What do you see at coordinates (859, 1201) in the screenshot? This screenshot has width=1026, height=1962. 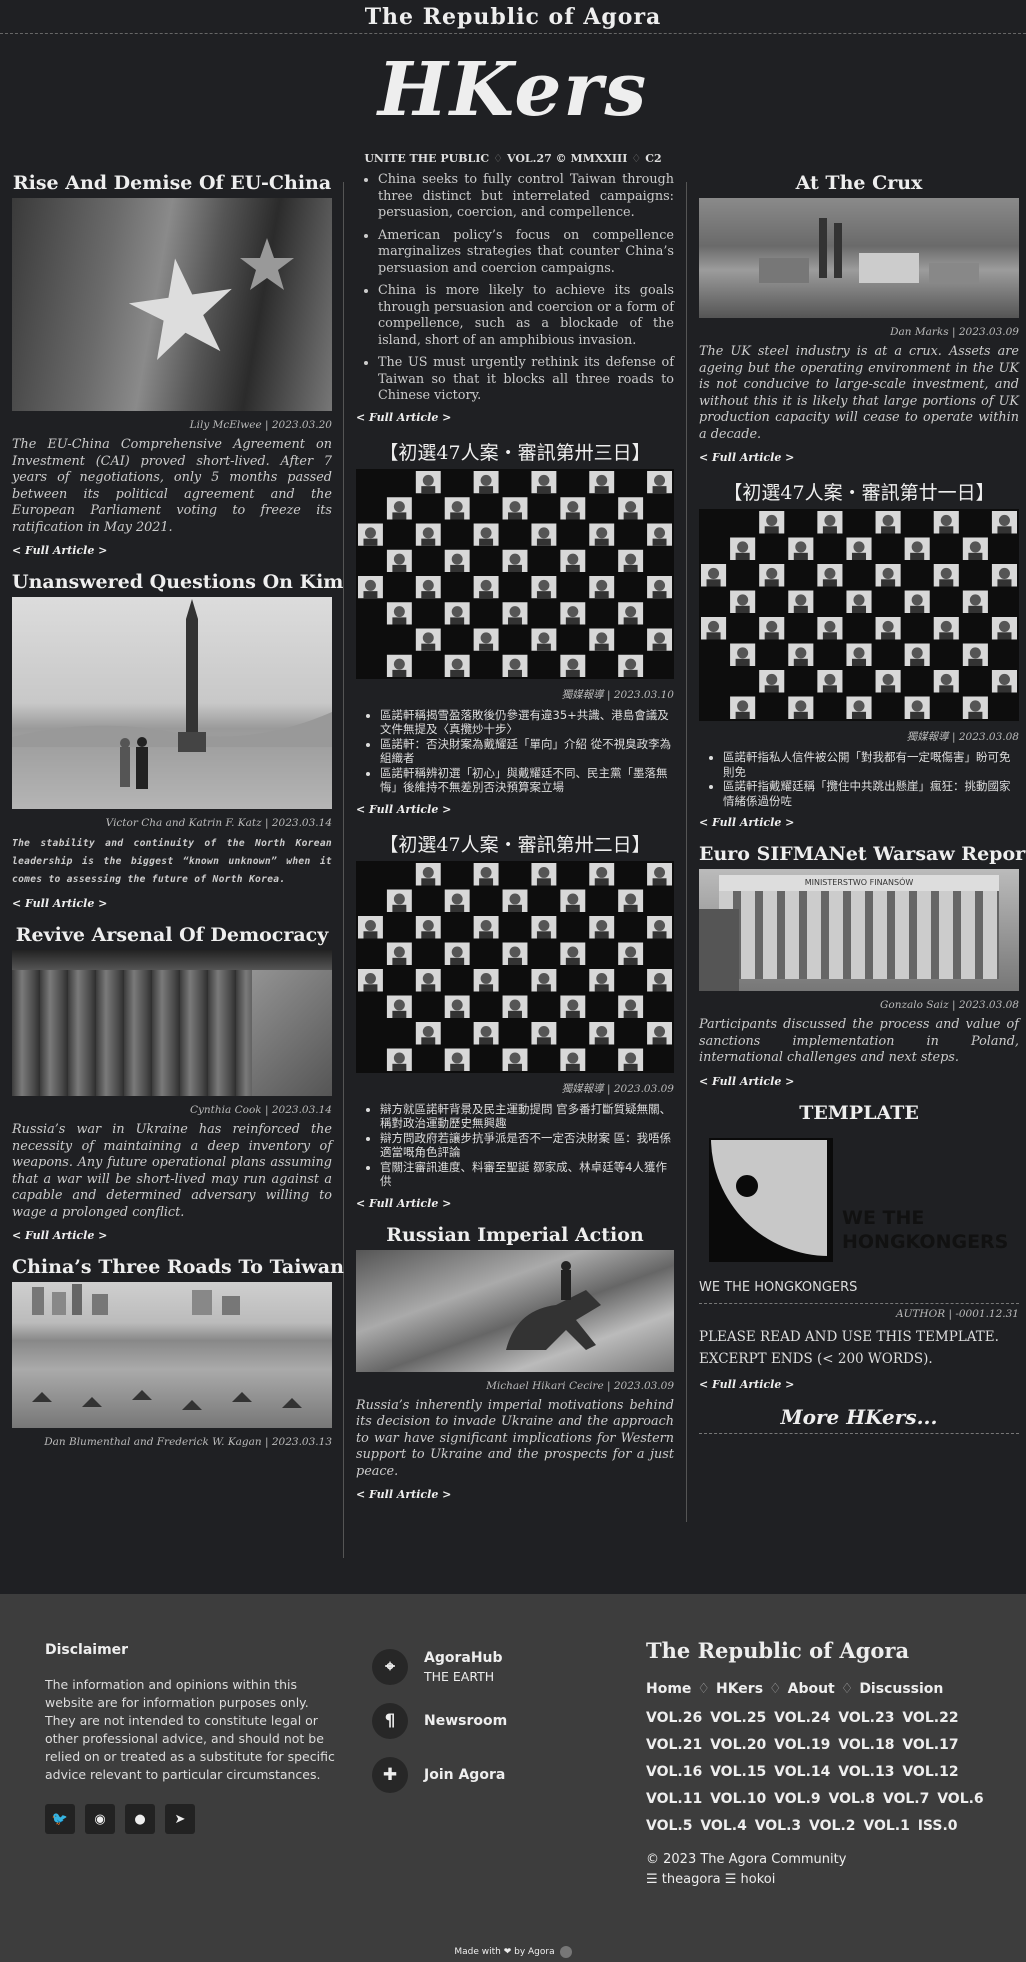 I see `template-logo: WE THE HONGKONGERS` at bounding box center [859, 1201].